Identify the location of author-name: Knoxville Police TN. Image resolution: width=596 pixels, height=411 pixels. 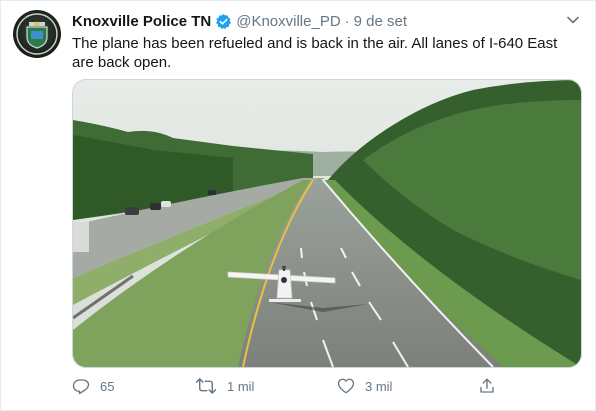
(141, 21).